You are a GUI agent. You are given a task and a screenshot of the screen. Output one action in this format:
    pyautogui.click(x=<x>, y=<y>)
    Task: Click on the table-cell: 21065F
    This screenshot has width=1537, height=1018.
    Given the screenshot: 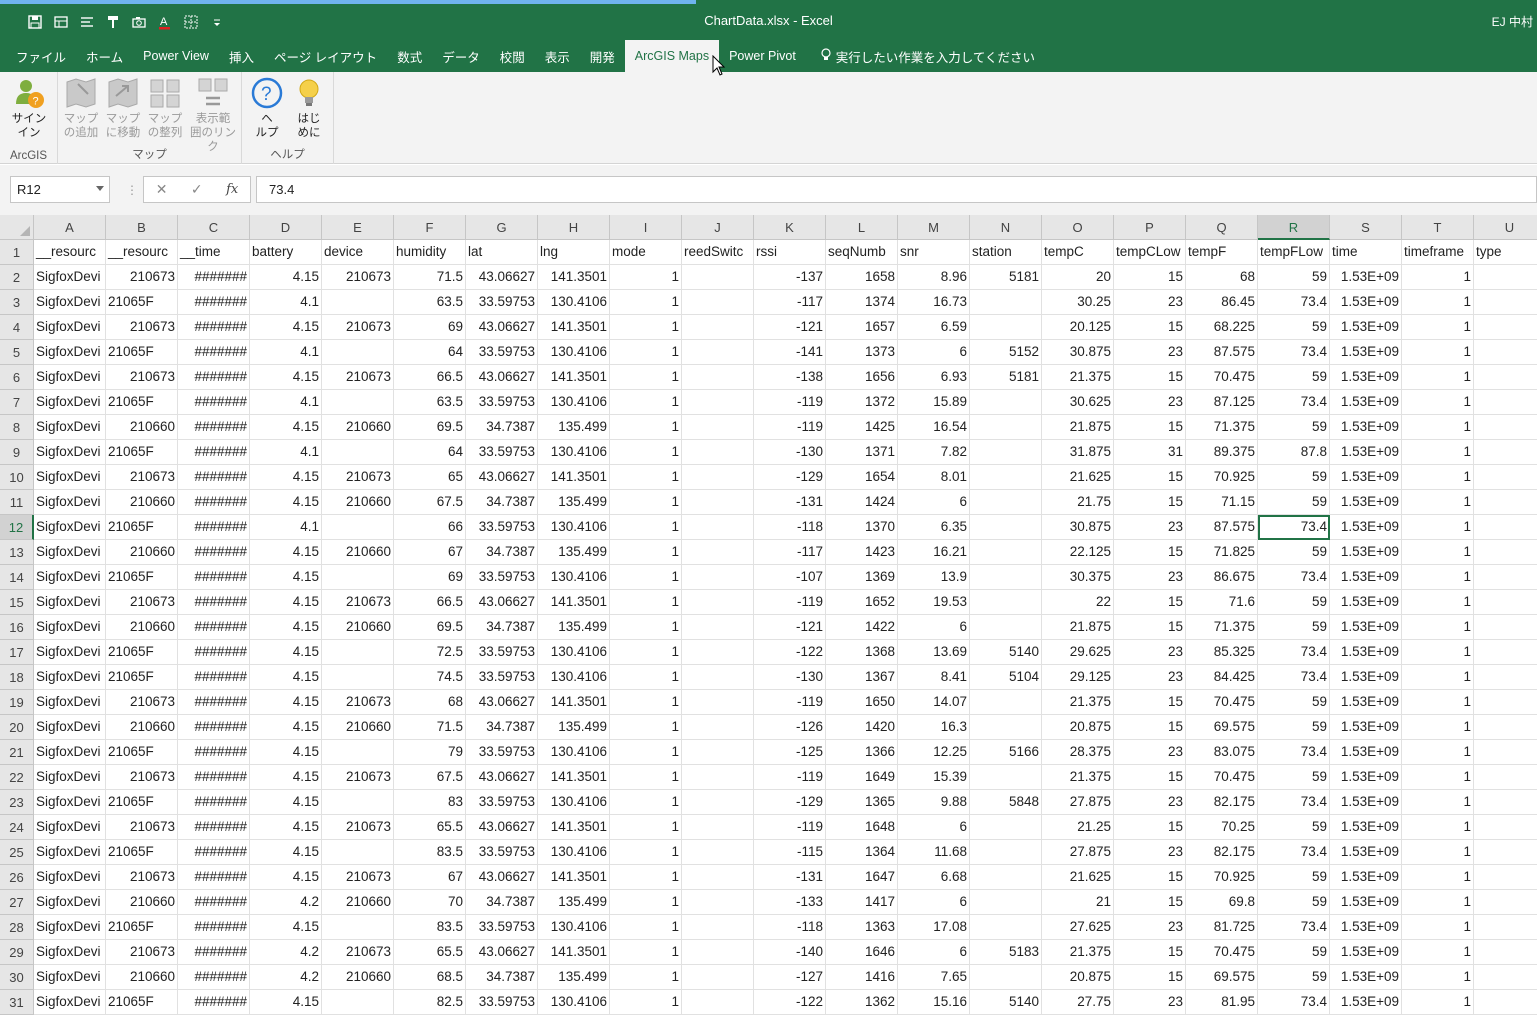 What is the action you would take?
    pyautogui.click(x=142, y=677)
    